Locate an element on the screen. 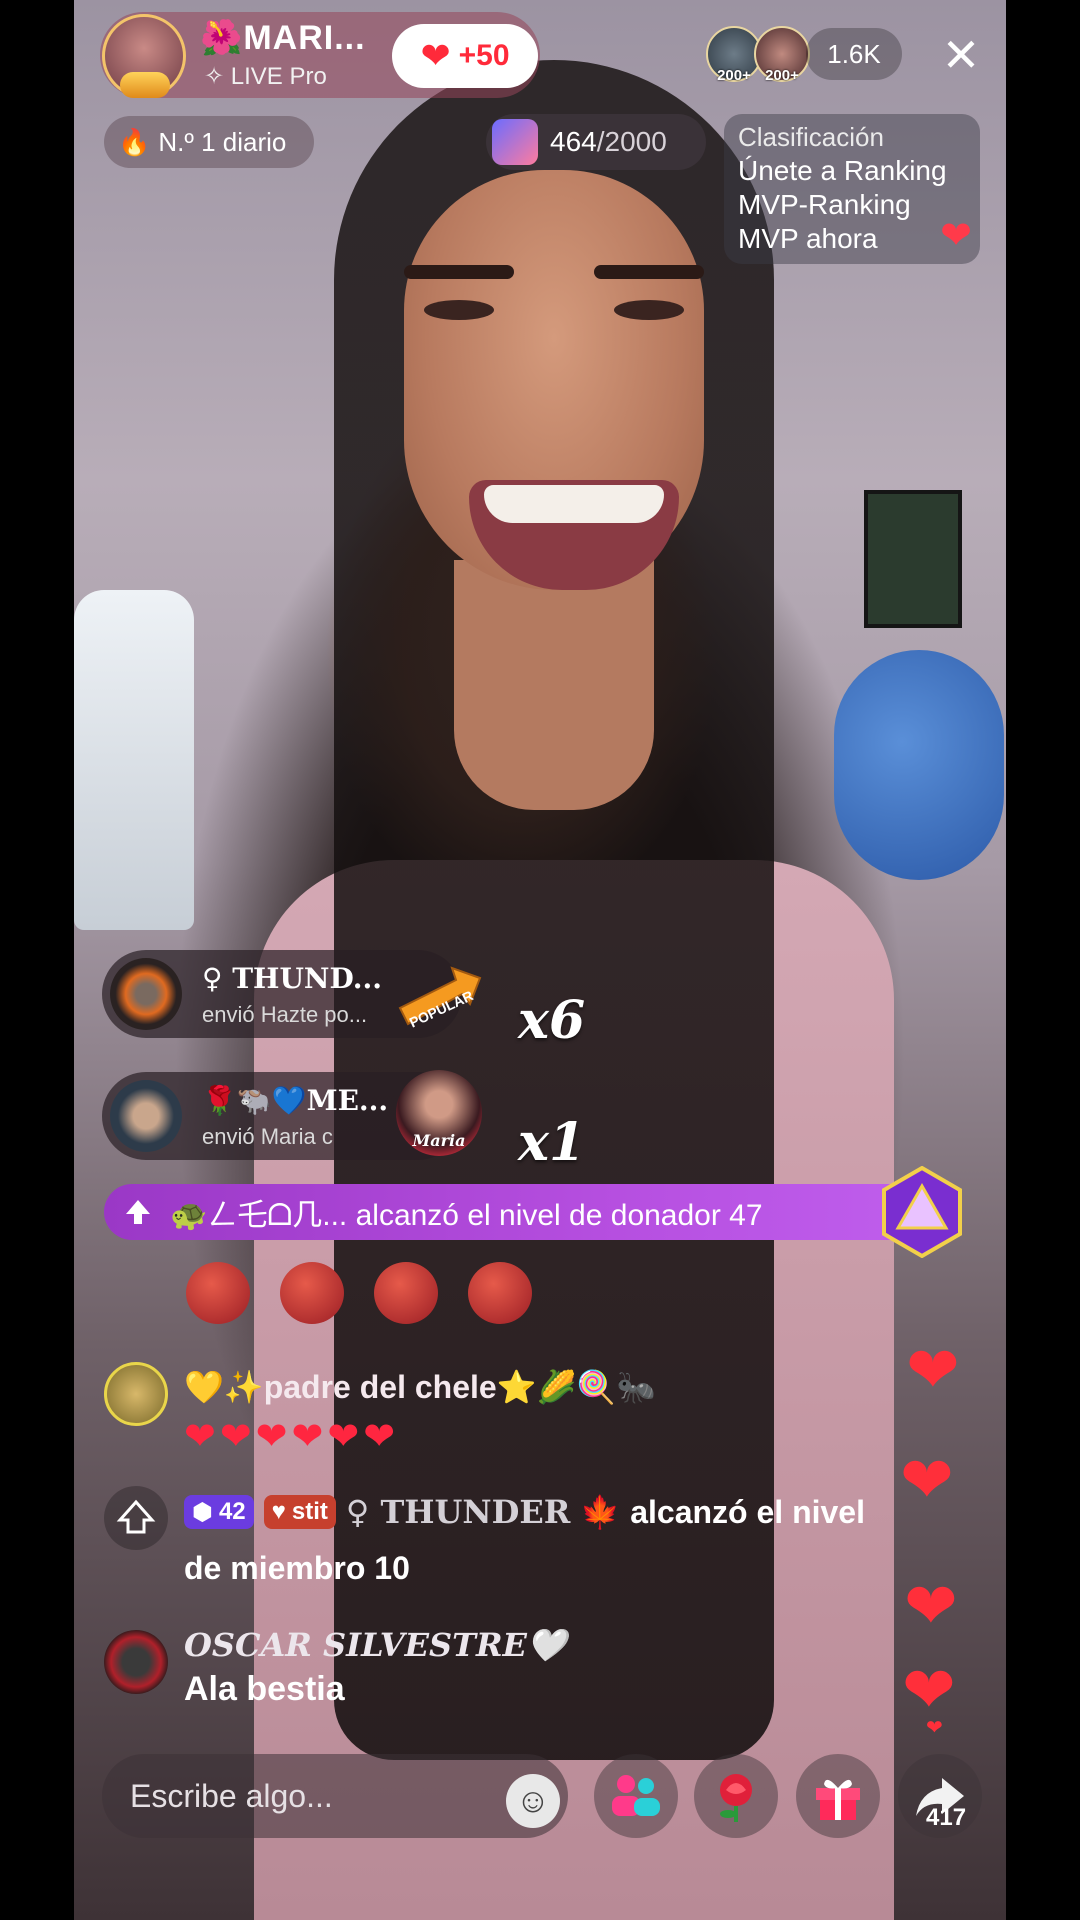  daily-rank-label: N.º 1 diario is located at coordinates (222, 141).